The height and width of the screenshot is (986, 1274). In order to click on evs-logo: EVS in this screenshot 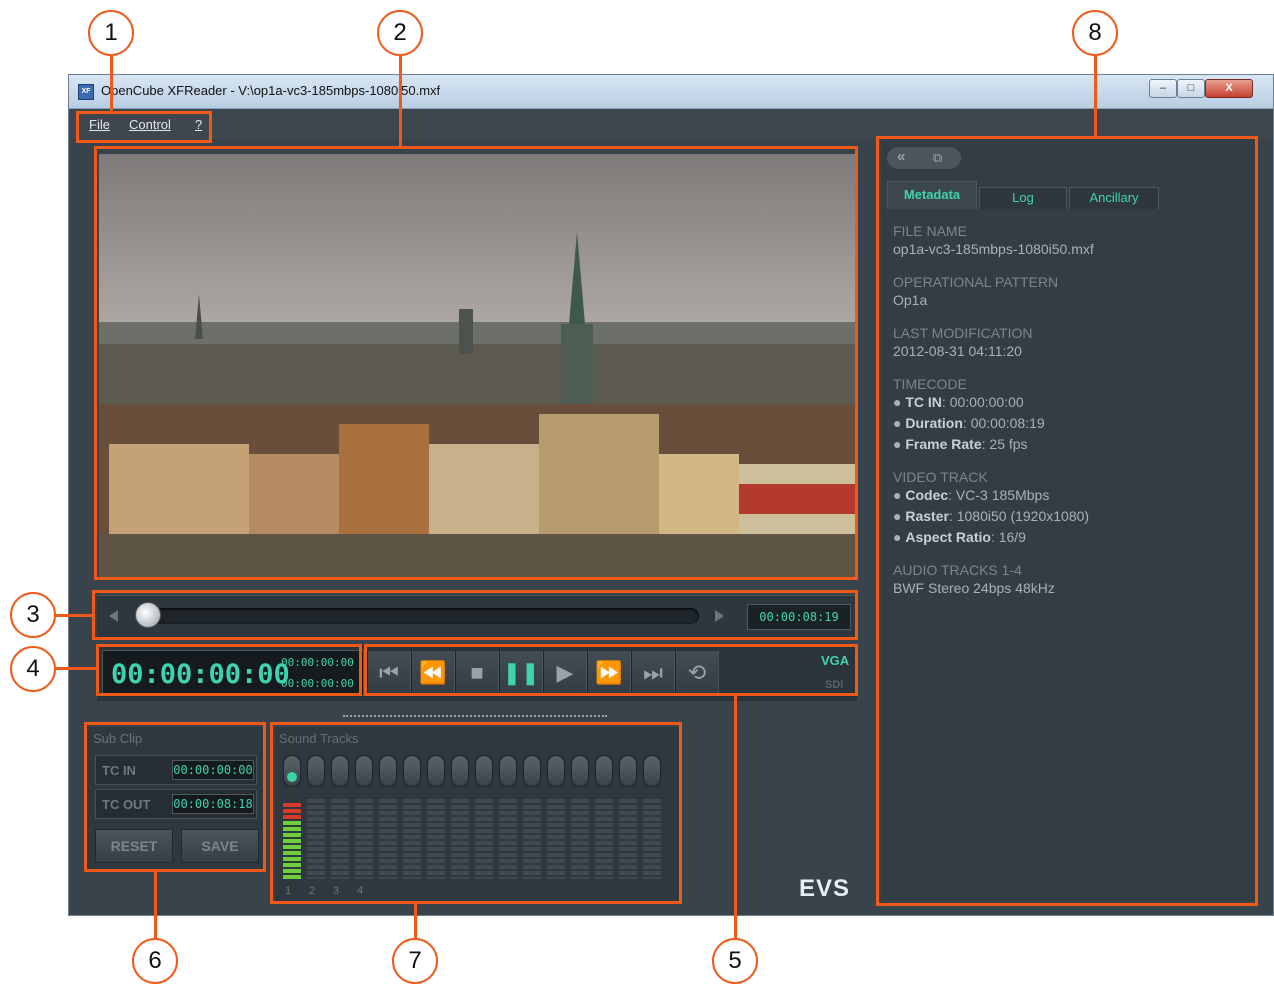, I will do `click(825, 888)`.